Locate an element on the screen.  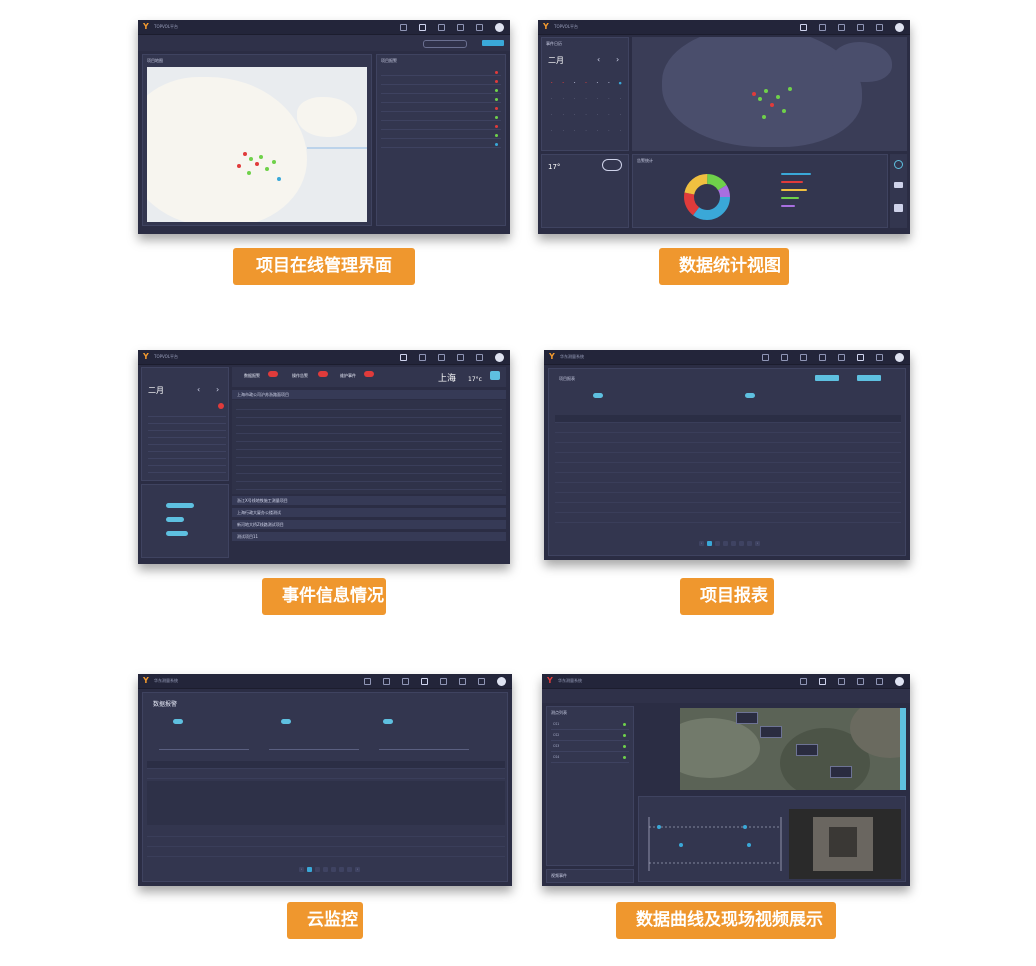
accordion-header: 测试项目11 is located at coordinates (369, 537).